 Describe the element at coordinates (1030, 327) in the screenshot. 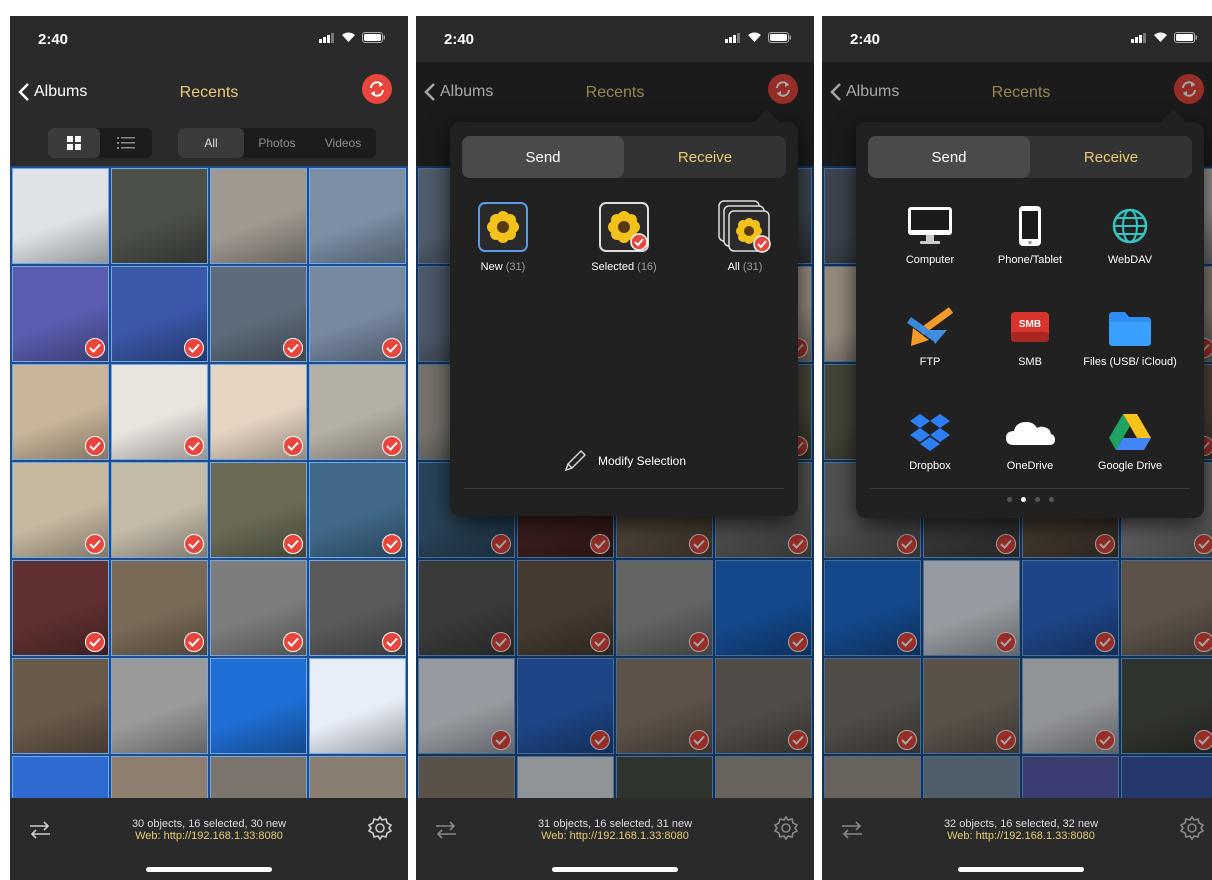

I see `smb-drive-icon: SMB` at that location.